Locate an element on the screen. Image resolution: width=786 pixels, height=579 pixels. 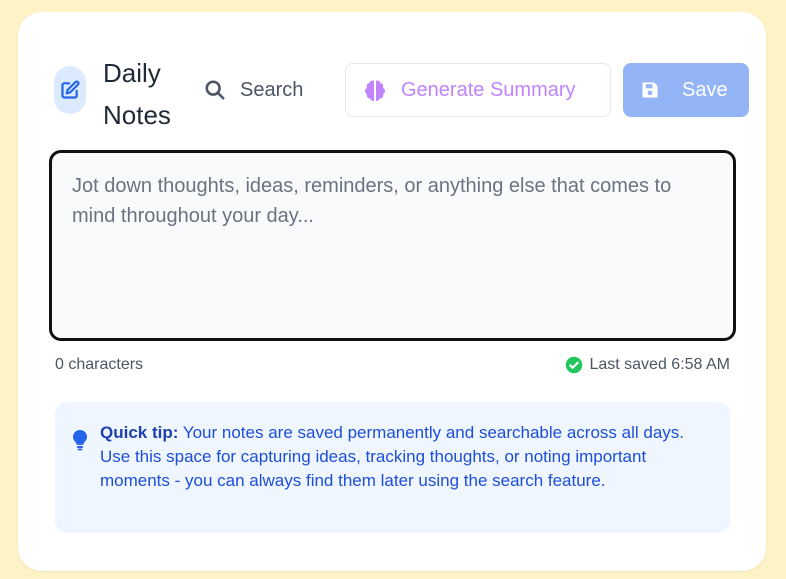
check-circle-icon is located at coordinates (574, 365).